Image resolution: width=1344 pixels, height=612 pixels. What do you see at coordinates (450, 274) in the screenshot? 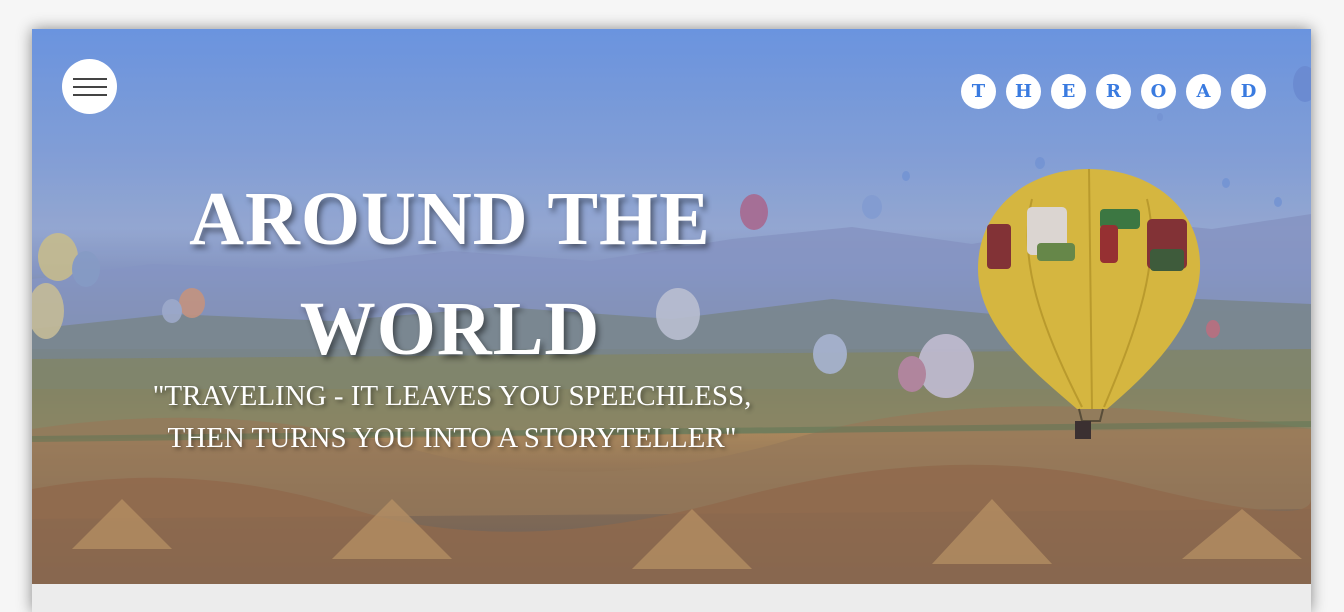
I see `hero-title: AROUND THE WORLD` at bounding box center [450, 274].